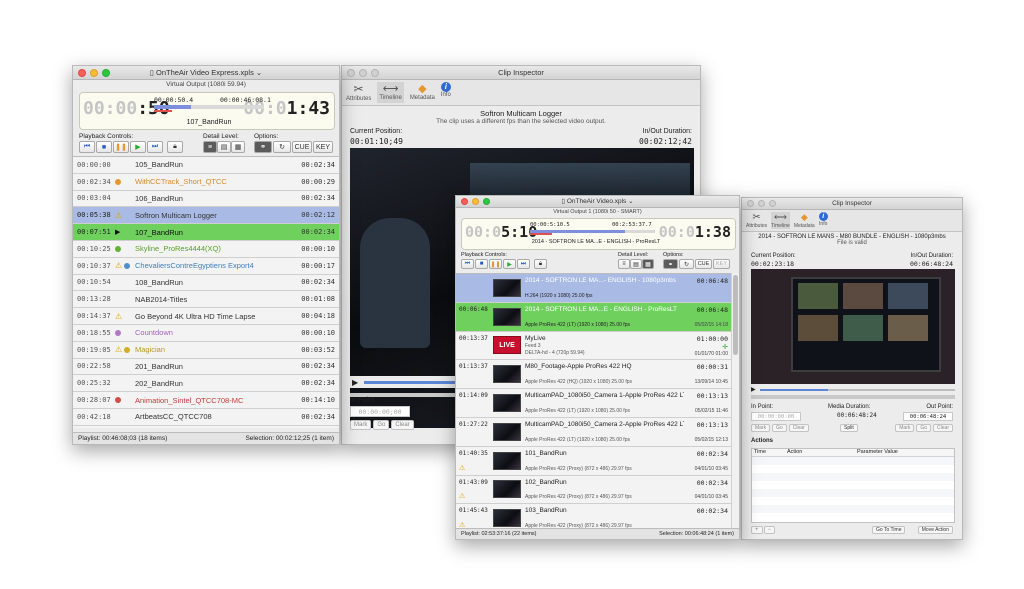 The image size is (1024, 589). Describe the element at coordinates (761, 428) in the screenshot. I see `mark-in-button: Mark` at that location.